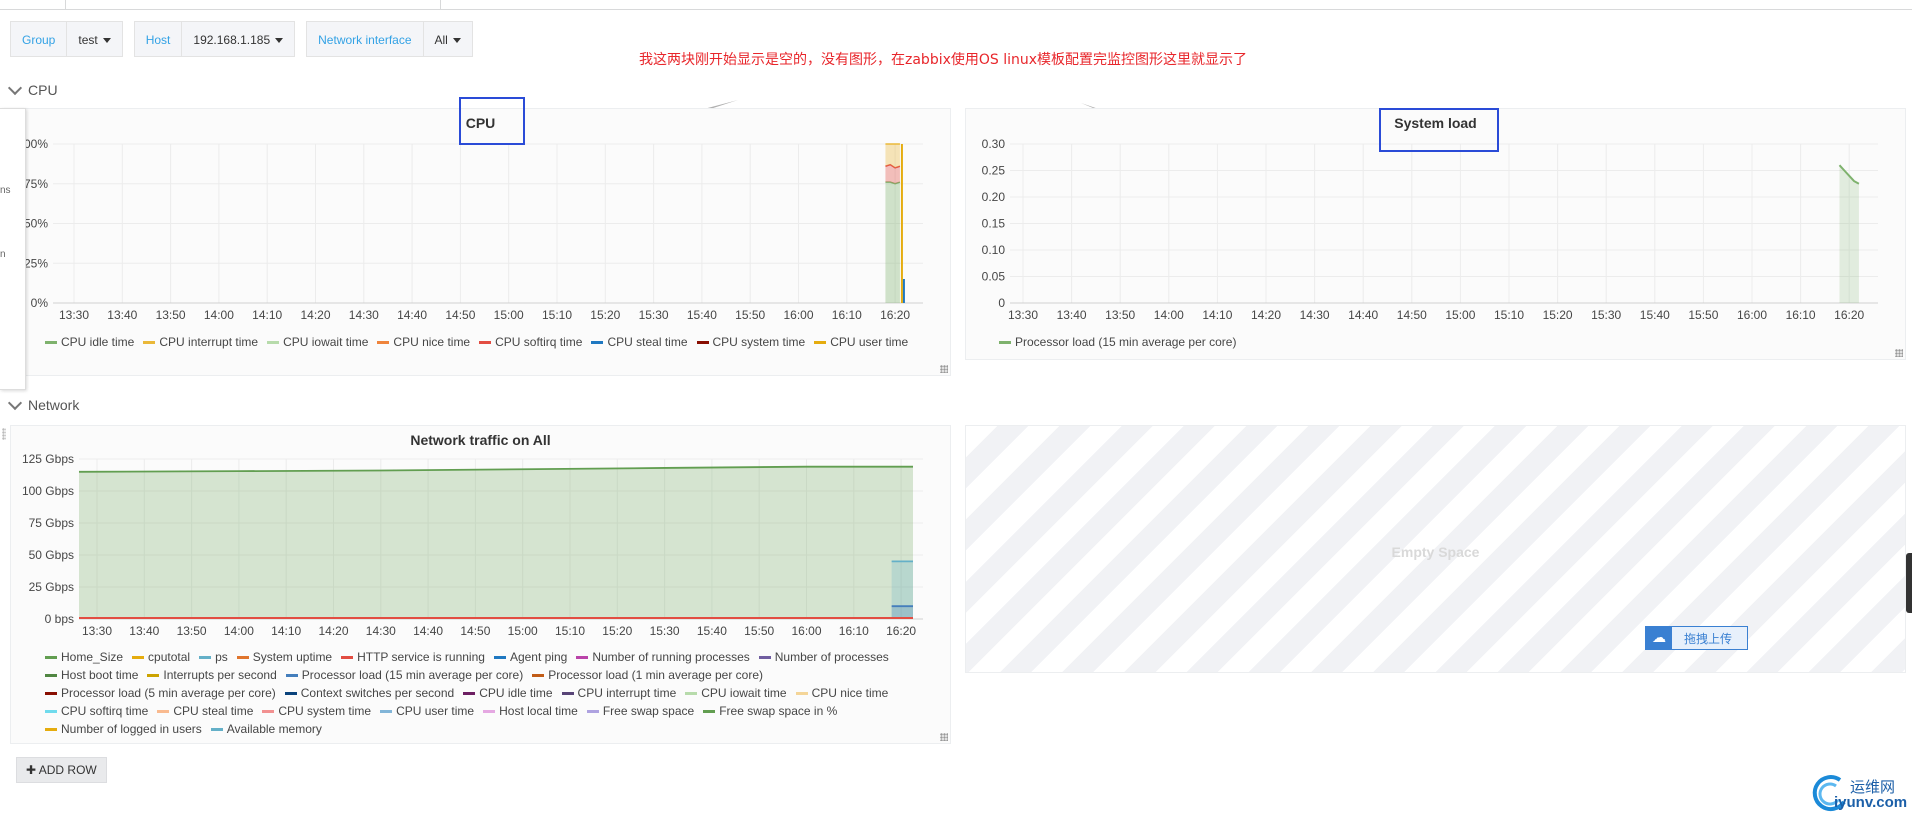  I want to click on legend-item: HTTP service is running, so click(413, 657).